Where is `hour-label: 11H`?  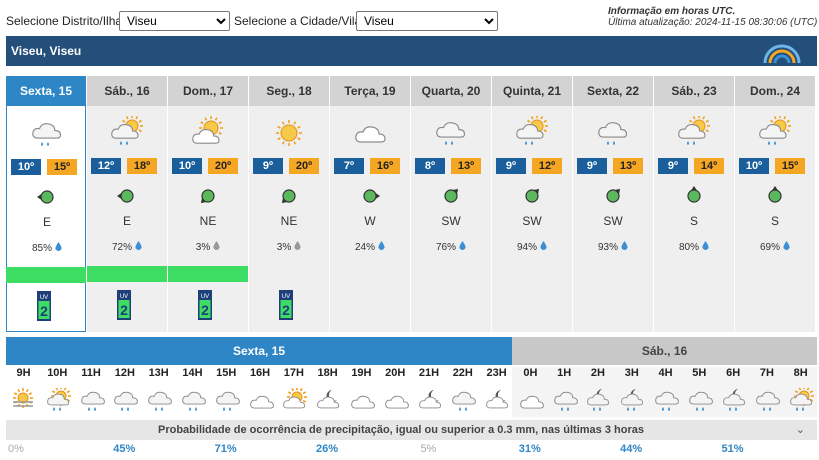
hour-label: 11H is located at coordinates (91, 373).